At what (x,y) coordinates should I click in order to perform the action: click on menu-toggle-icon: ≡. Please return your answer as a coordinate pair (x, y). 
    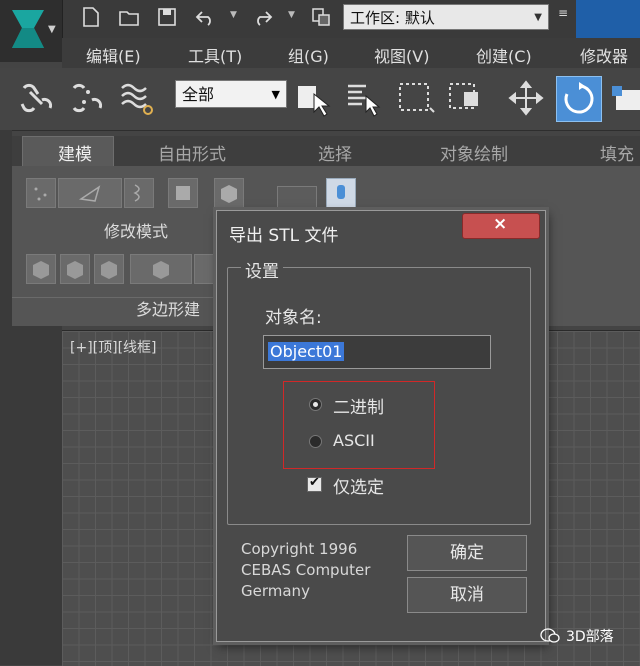
    Looking at the image, I should click on (565, 17).